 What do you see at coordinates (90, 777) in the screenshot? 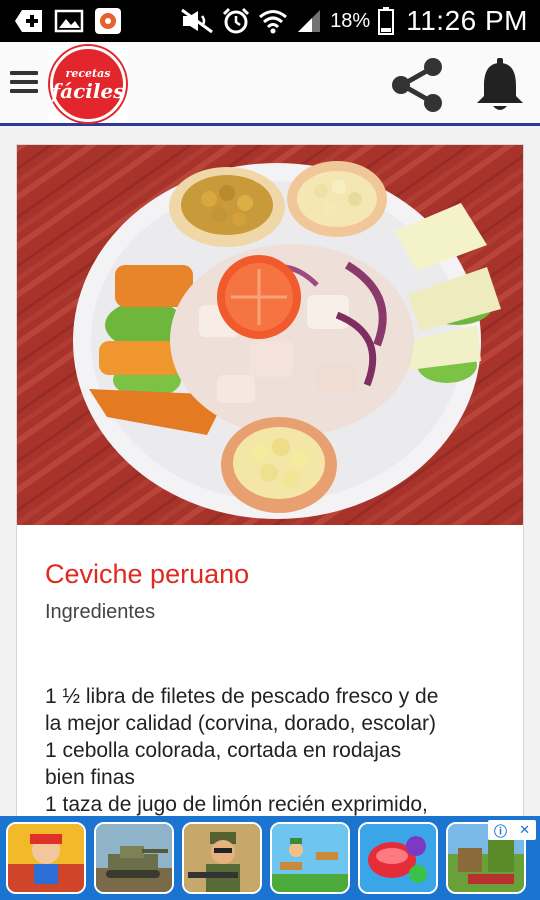
I see `ingredient-line: bien finas` at bounding box center [90, 777].